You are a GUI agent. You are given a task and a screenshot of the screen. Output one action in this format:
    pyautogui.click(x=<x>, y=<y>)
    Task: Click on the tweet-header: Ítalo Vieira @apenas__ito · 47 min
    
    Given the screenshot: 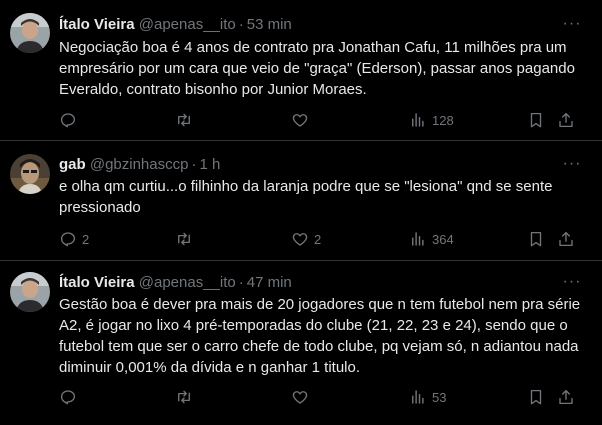 What is the action you would take?
    pyautogui.click(x=175, y=283)
    